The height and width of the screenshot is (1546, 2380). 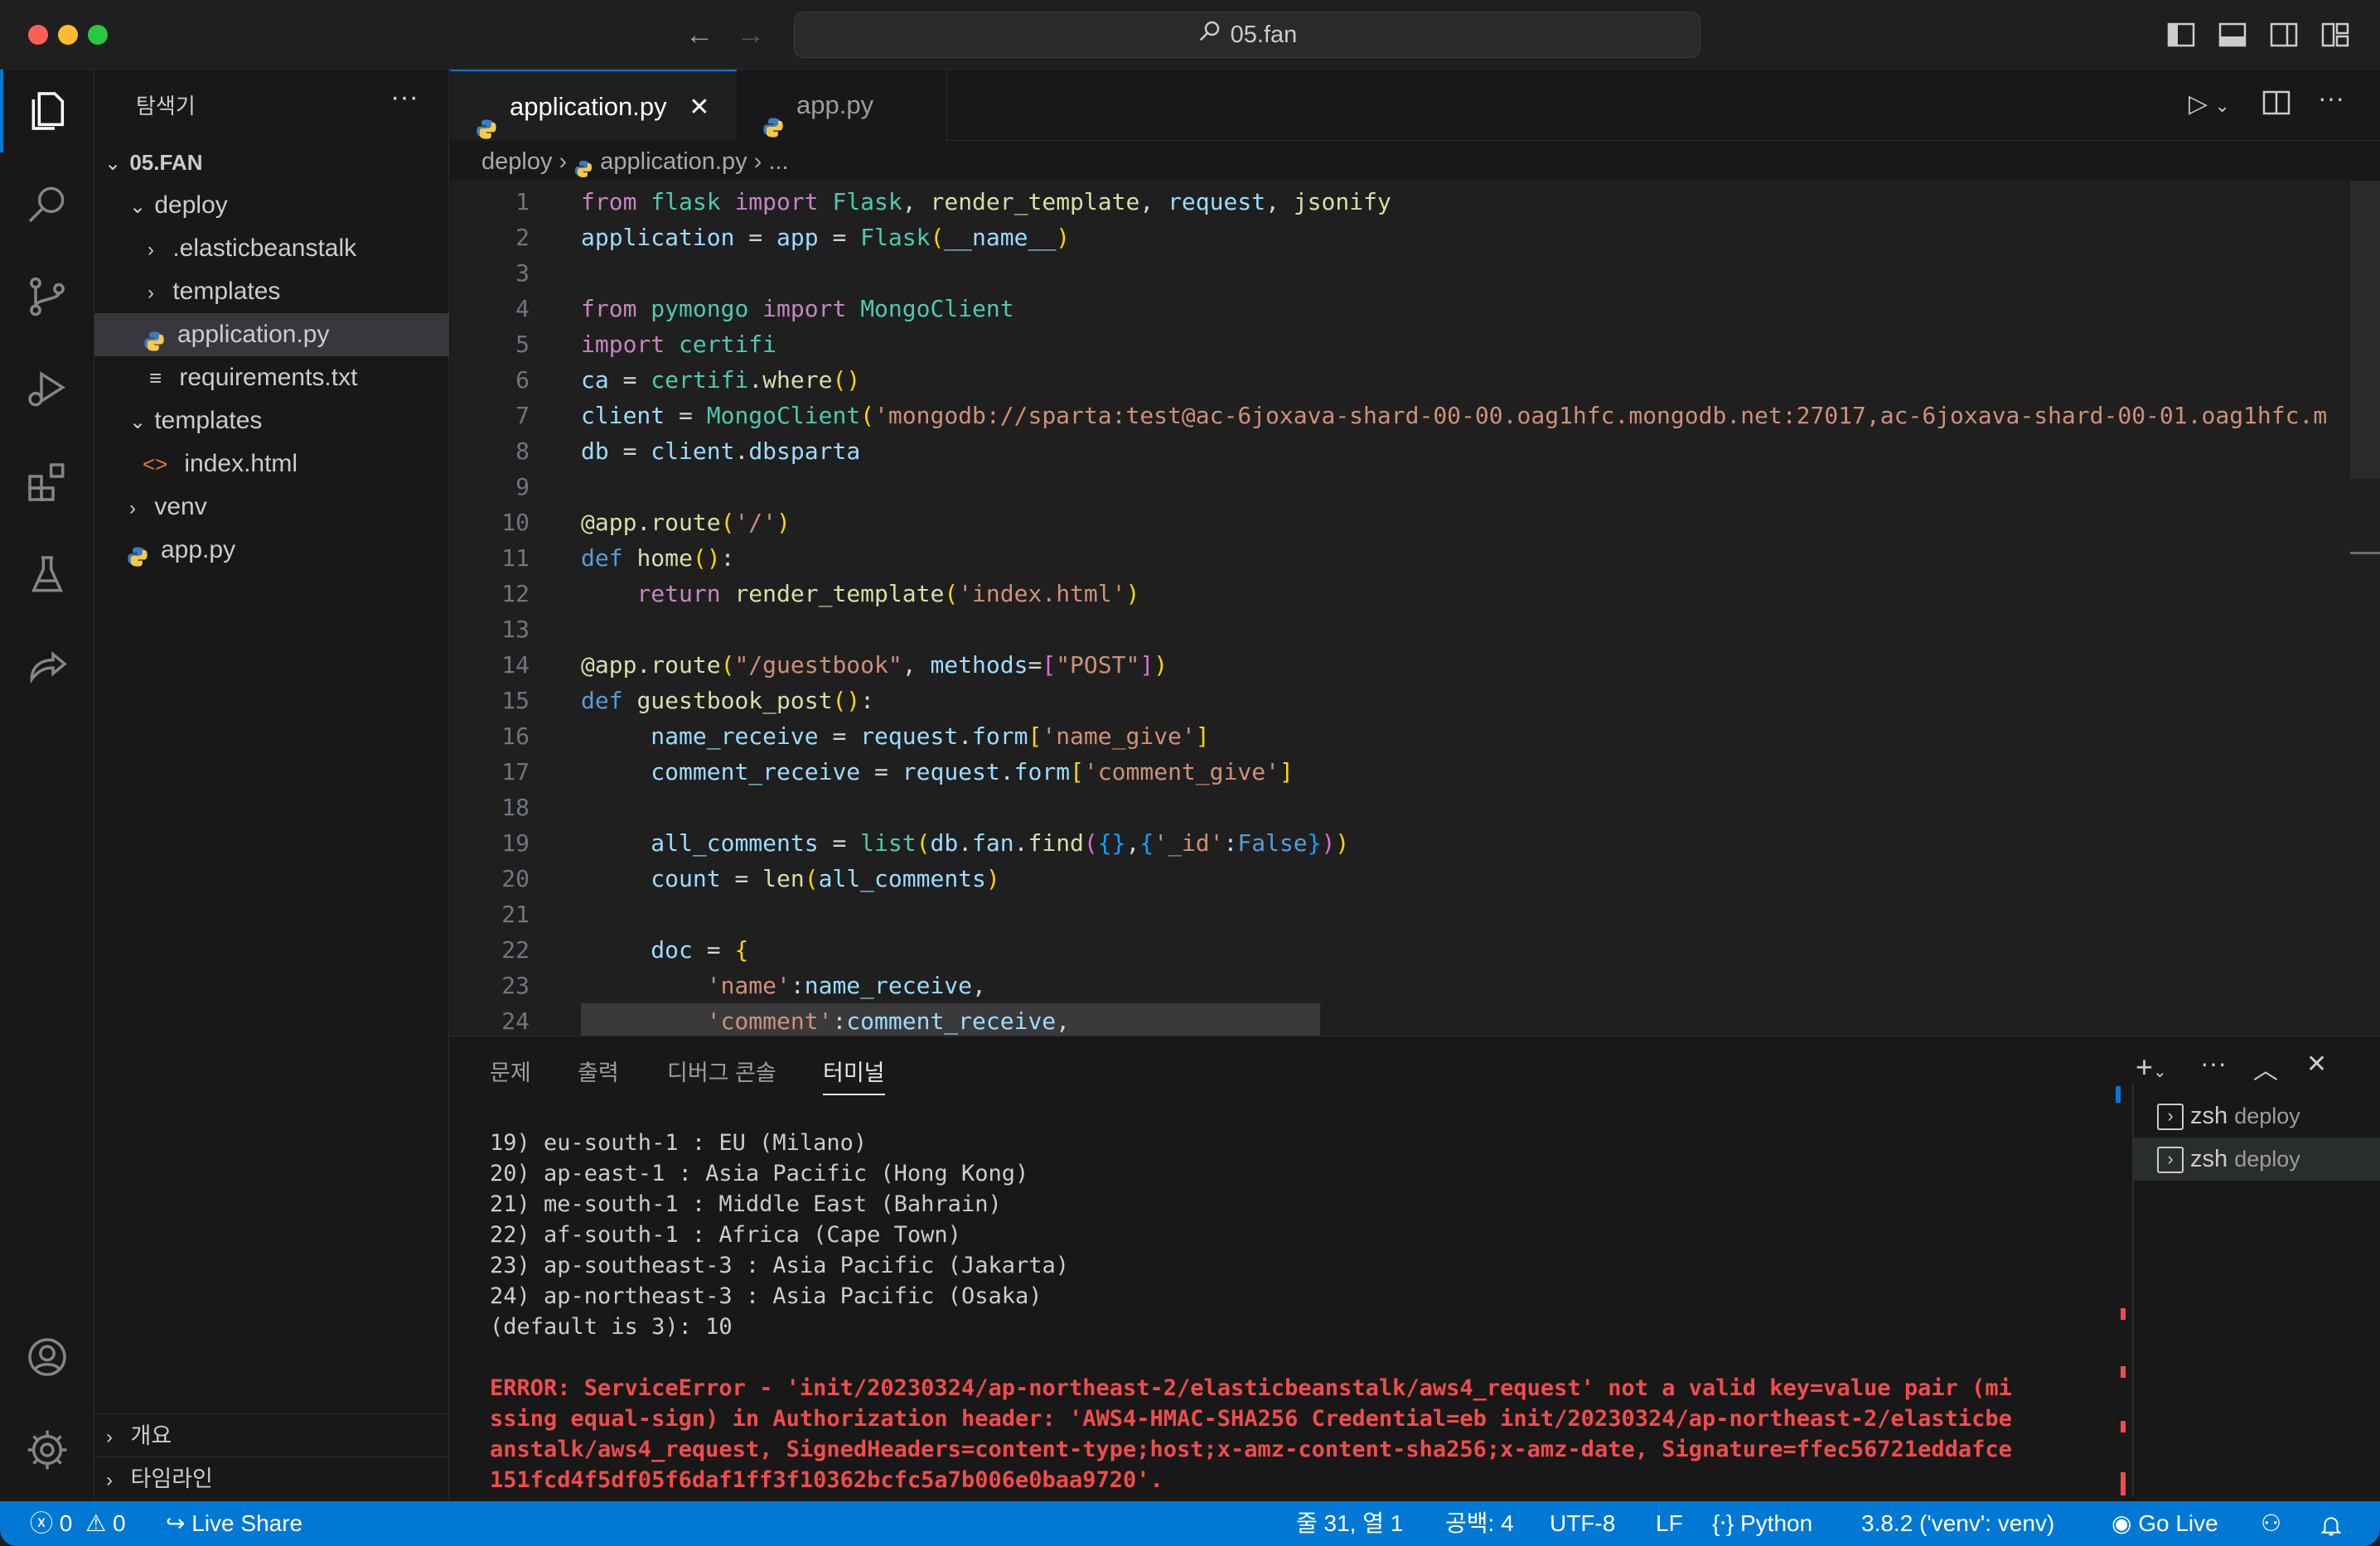 I want to click on code-line: 10 @app.route('/'), so click(x=646, y=522).